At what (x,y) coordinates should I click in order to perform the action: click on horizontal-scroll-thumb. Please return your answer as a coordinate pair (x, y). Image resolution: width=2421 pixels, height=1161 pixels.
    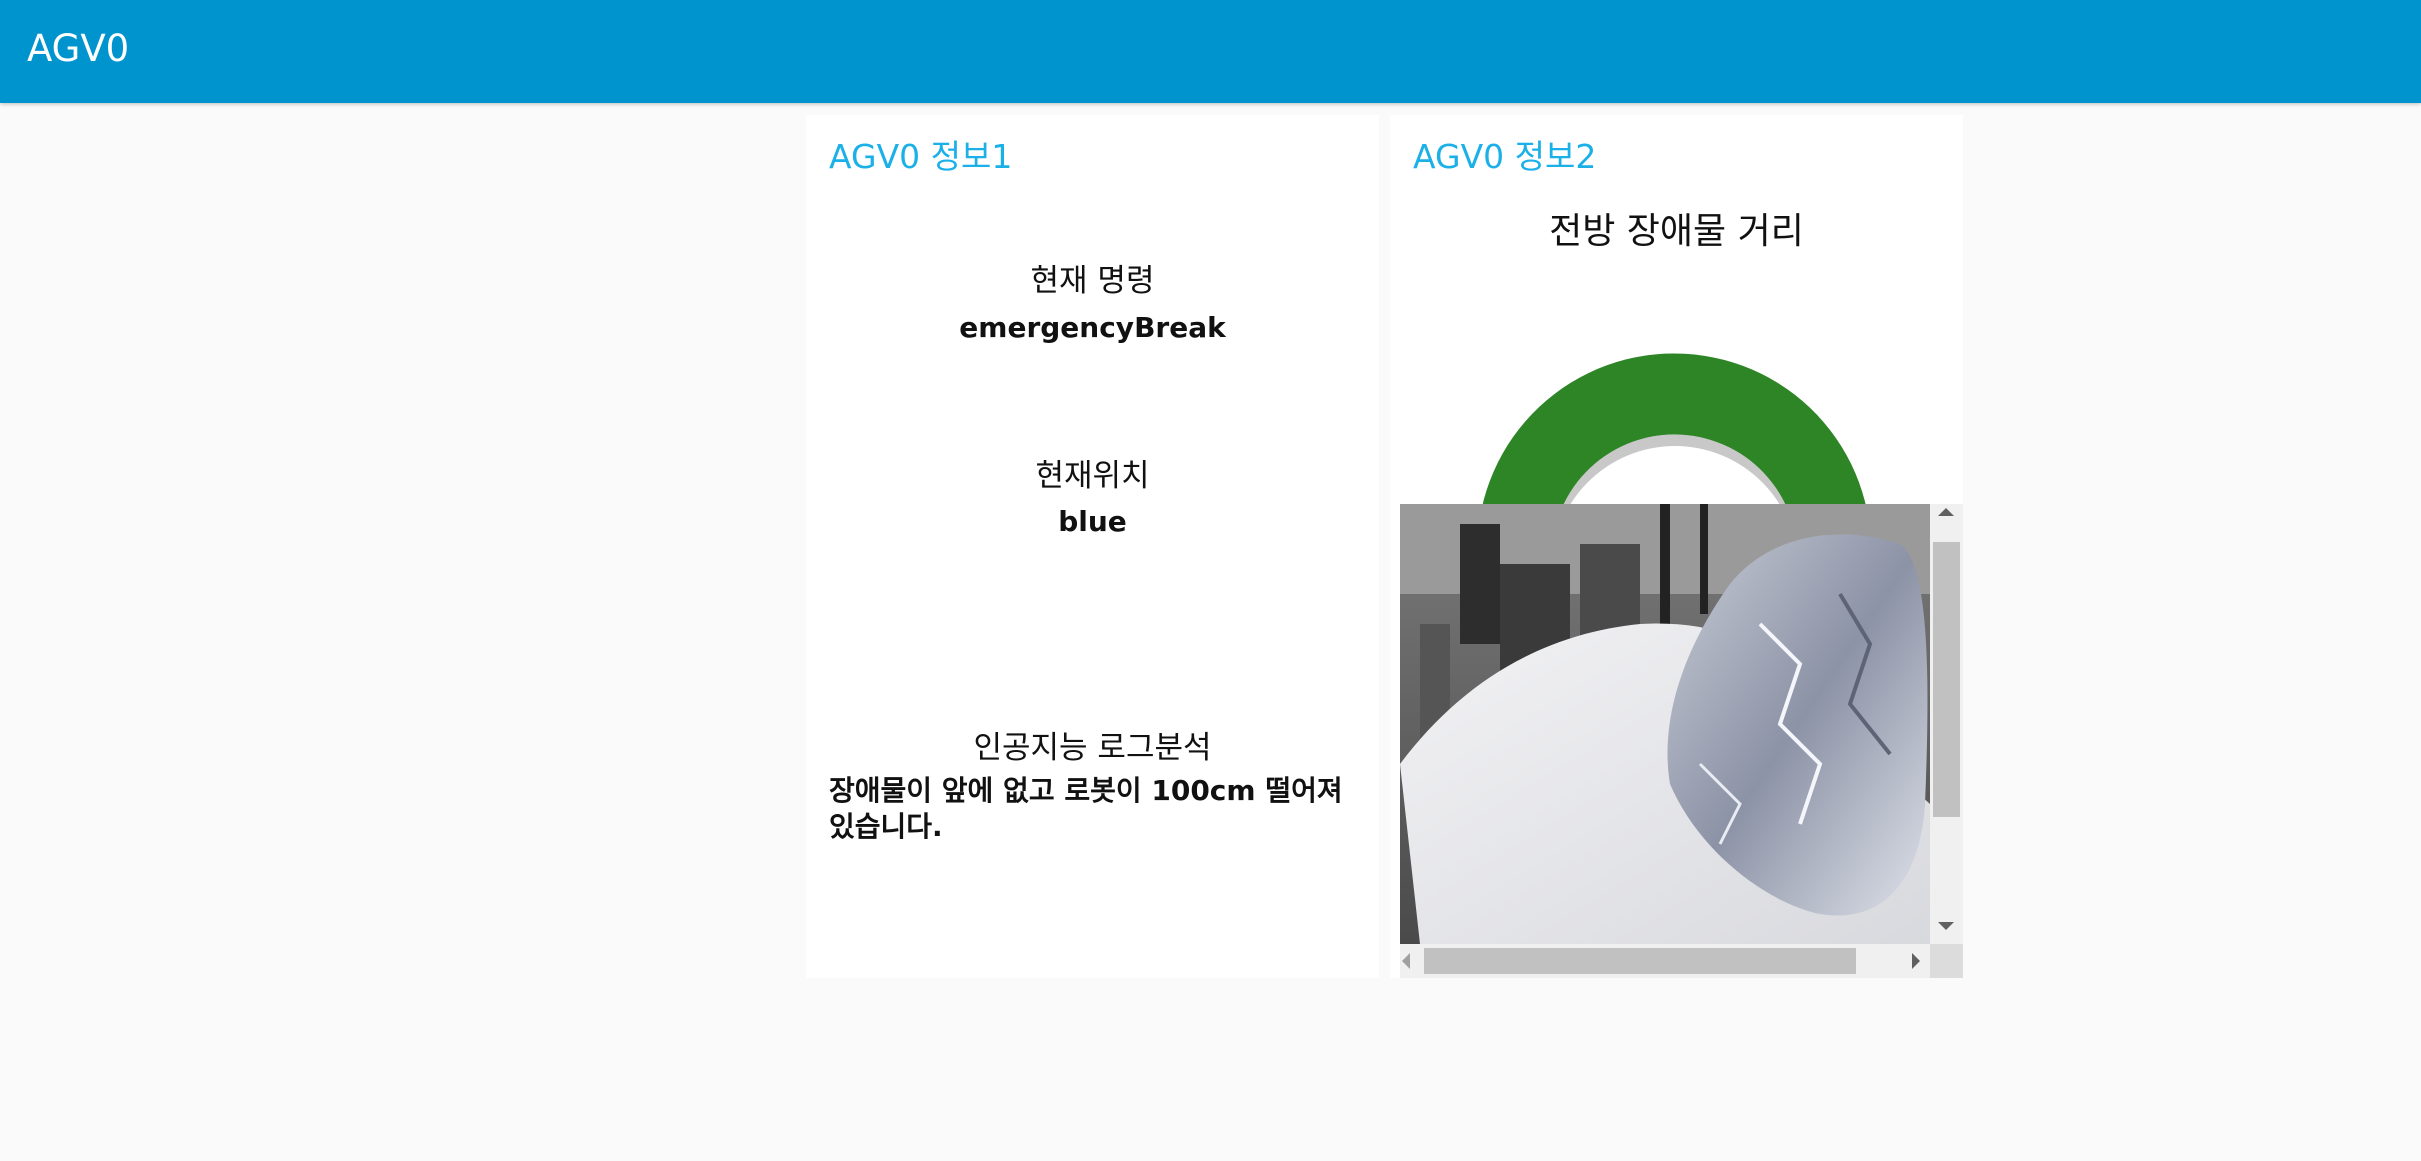
    Looking at the image, I should click on (1640, 961).